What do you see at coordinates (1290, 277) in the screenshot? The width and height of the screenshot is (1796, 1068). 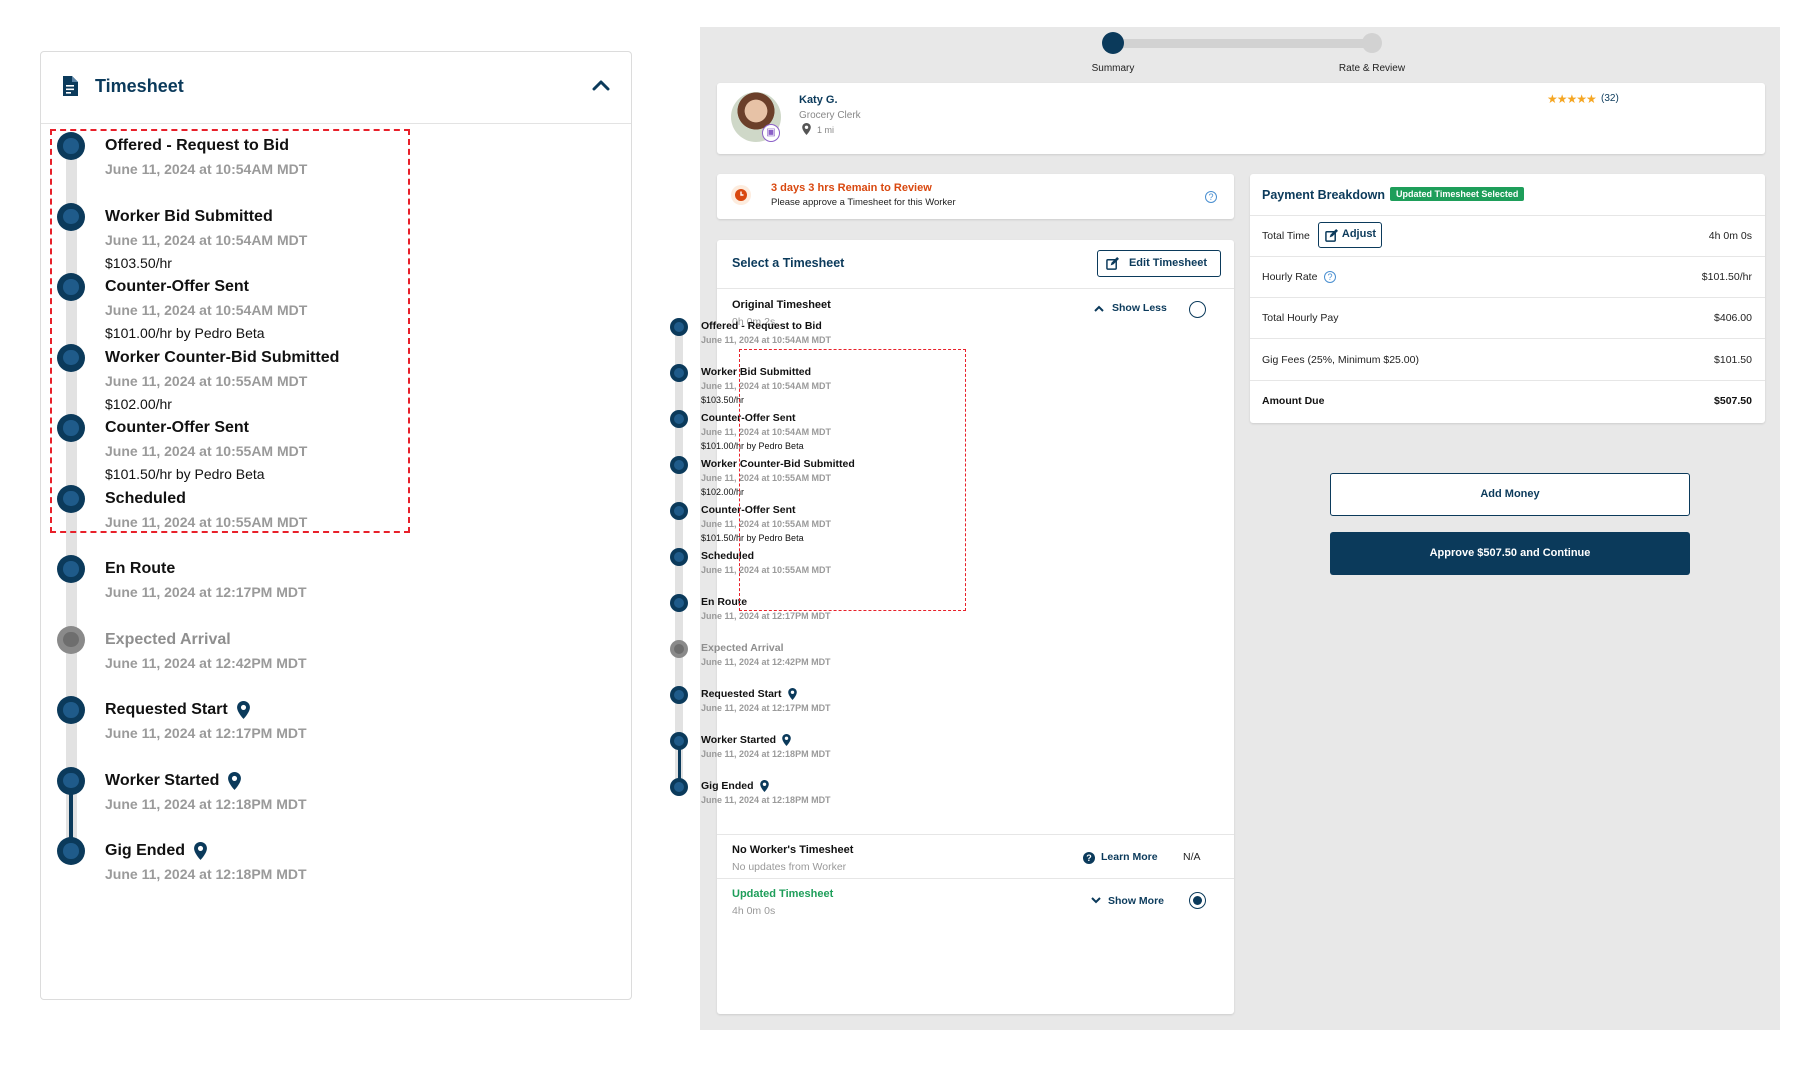 I see `hourly-rate-label: Hourly Rate` at bounding box center [1290, 277].